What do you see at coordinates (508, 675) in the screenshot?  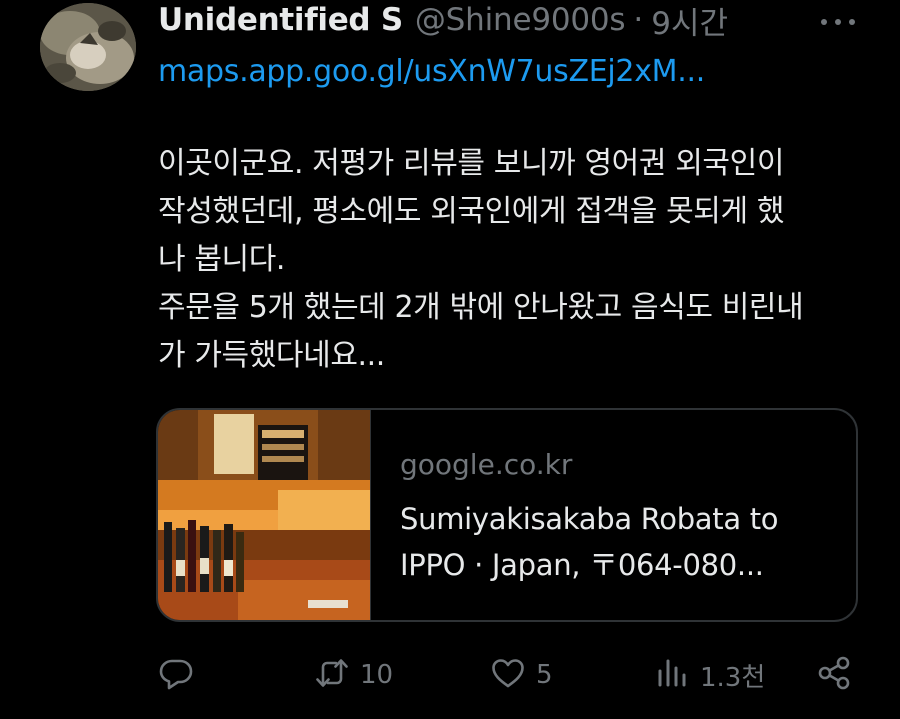 I see `heart-icon` at bounding box center [508, 675].